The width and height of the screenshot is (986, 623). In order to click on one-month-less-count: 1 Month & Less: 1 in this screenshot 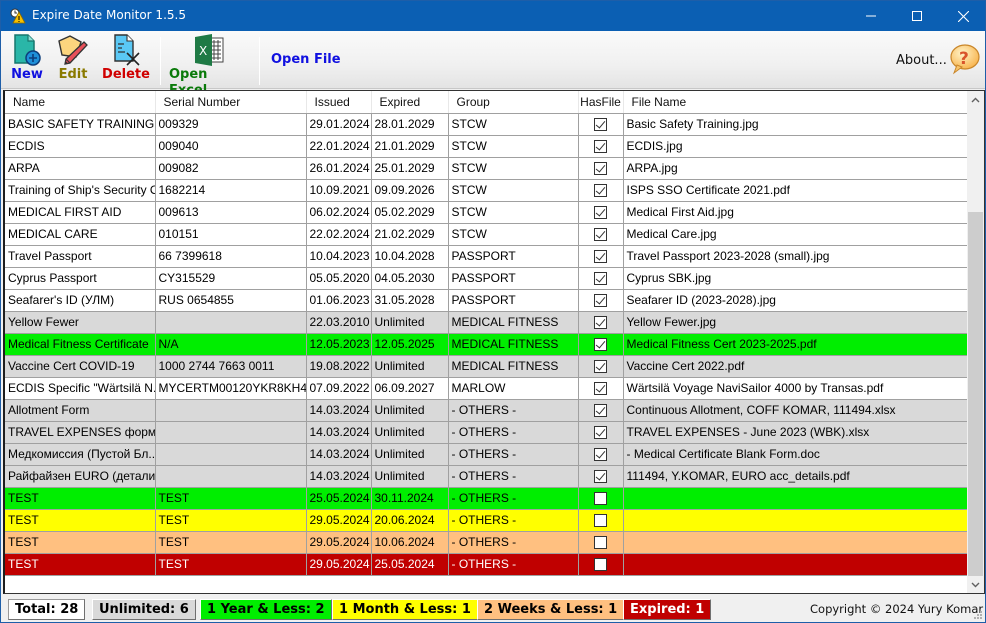, I will do `click(405, 609)`.